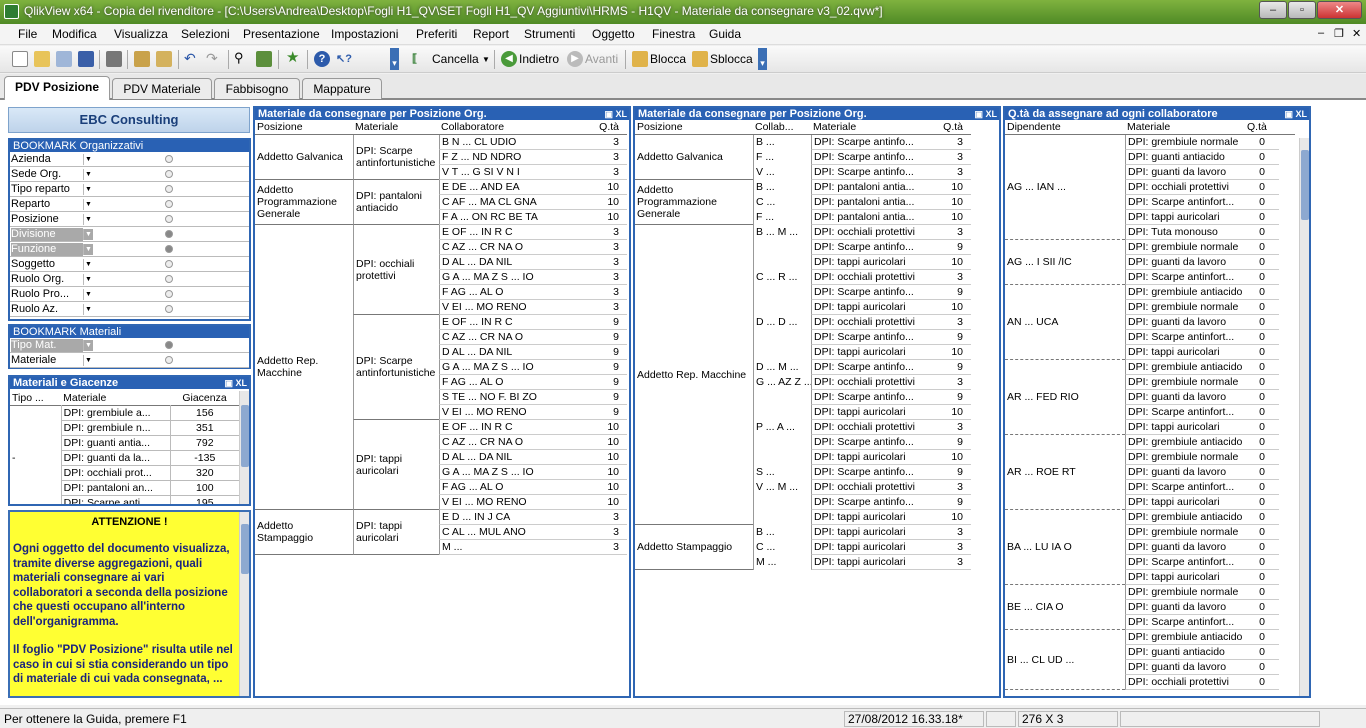 The width and height of the screenshot is (1366, 728). What do you see at coordinates (204, 458) in the screenshot?
I see `table-cell: -135` at bounding box center [204, 458].